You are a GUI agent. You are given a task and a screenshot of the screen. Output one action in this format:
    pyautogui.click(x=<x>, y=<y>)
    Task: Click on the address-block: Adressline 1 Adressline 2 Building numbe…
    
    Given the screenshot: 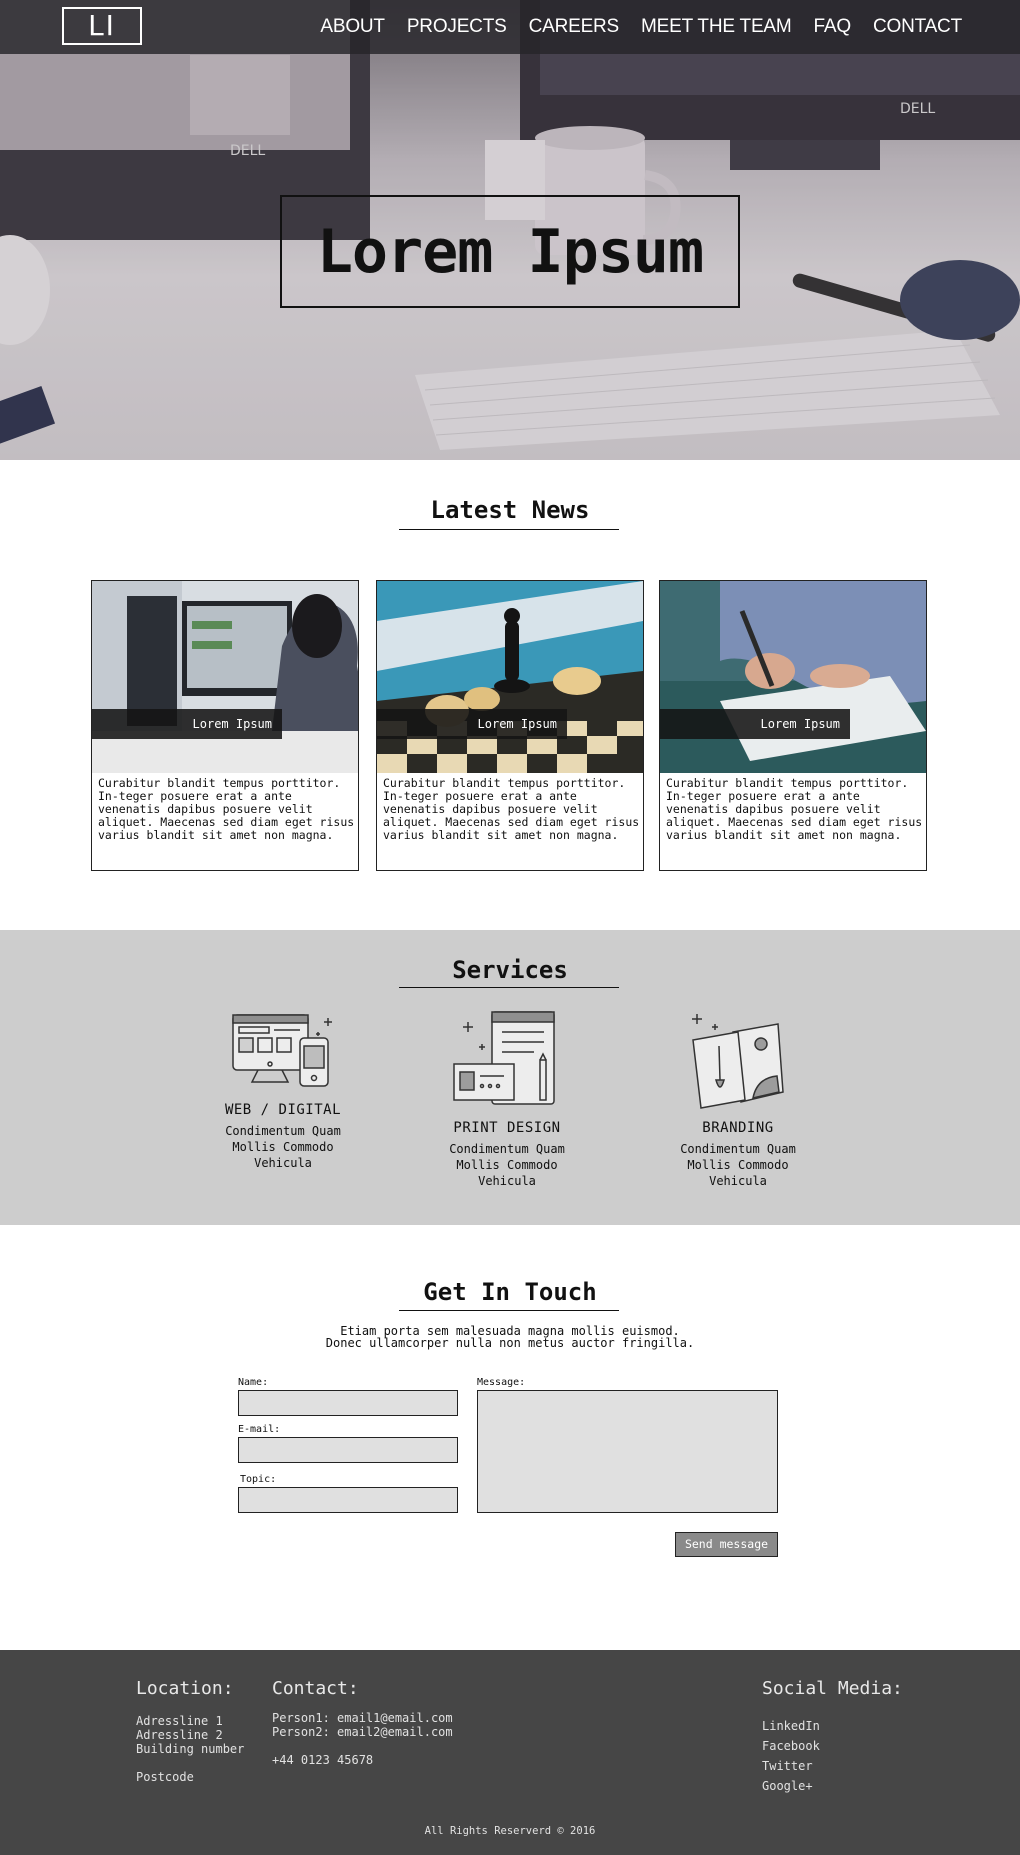 What is the action you would take?
    pyautogui.click(x=190, y=1749)
    